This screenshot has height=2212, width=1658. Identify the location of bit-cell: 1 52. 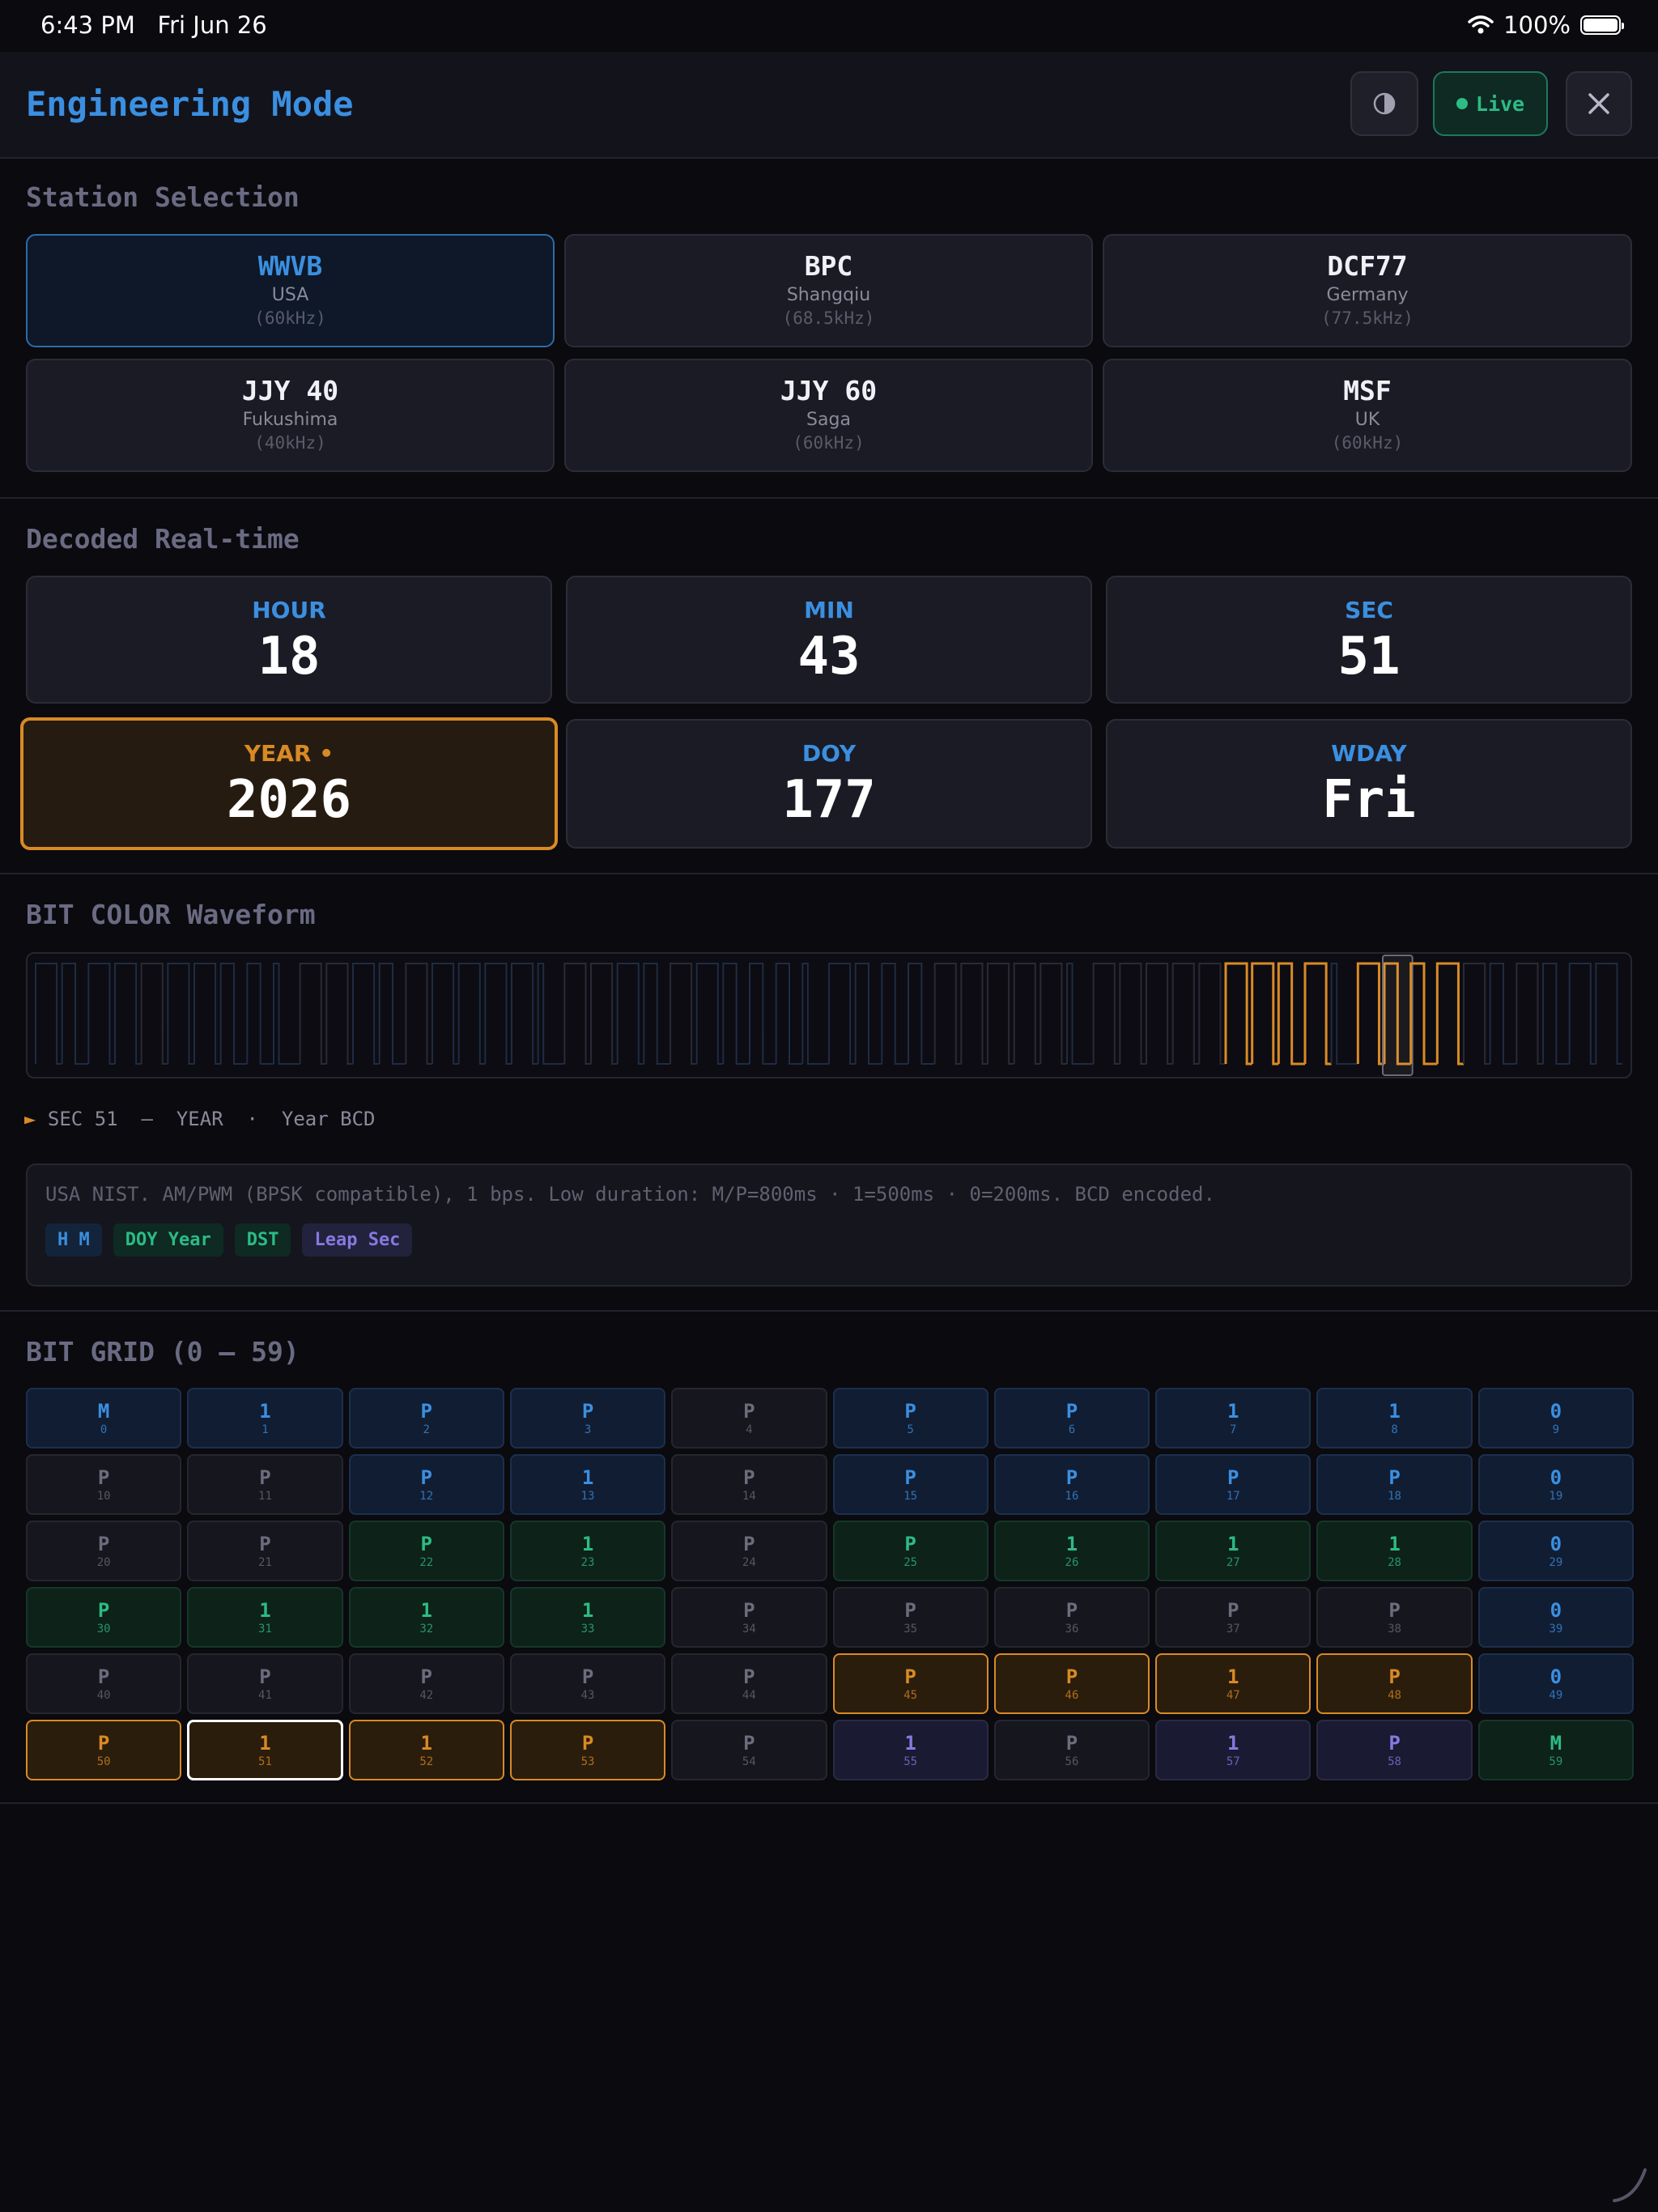
(426, 1750).